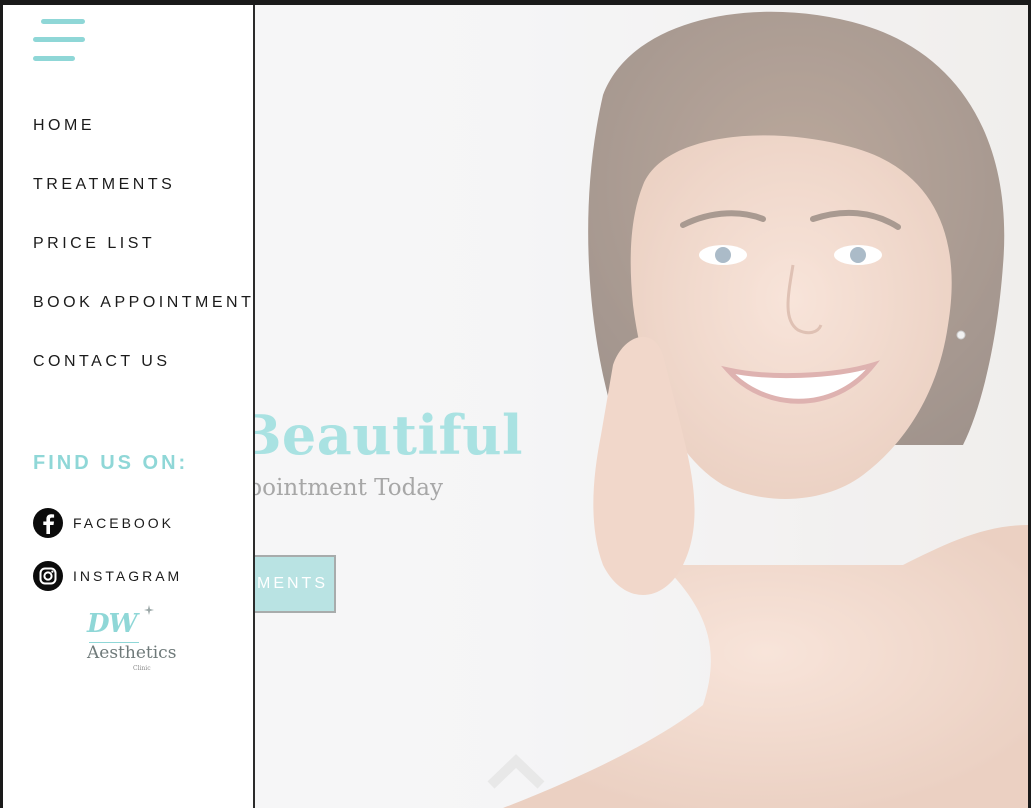  Describe the element at coordinates (102, 362) in the screenshot. I see `nav-item-contact-us: CONTACT US` at that location.